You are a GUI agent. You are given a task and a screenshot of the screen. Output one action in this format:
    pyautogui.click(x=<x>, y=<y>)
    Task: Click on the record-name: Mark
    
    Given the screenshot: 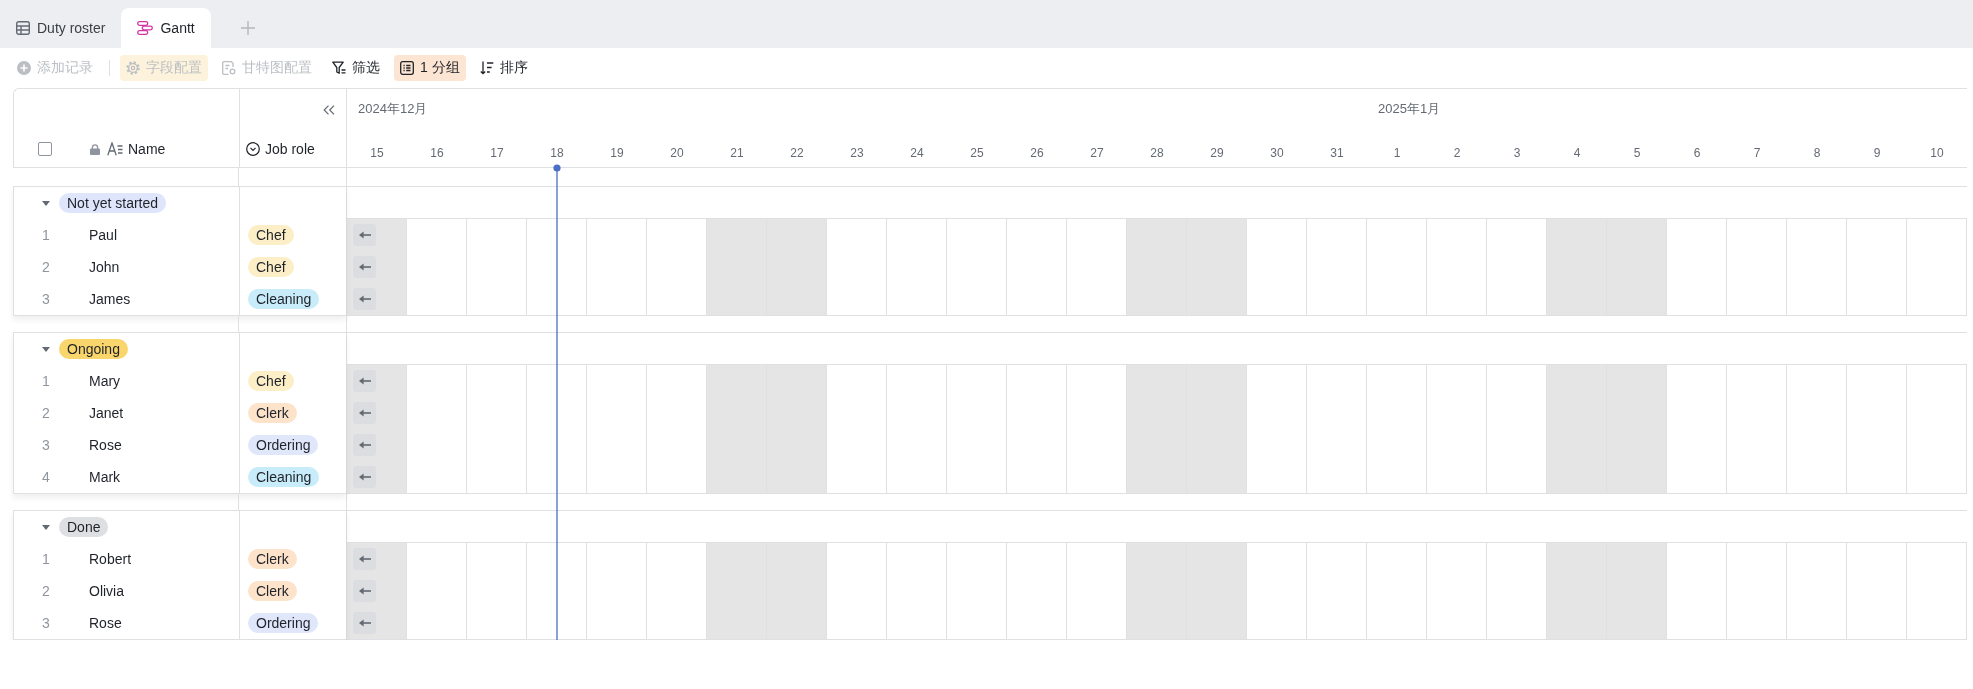 What is the action you would take?
    pyautogui.click(x=105, y=477)
    